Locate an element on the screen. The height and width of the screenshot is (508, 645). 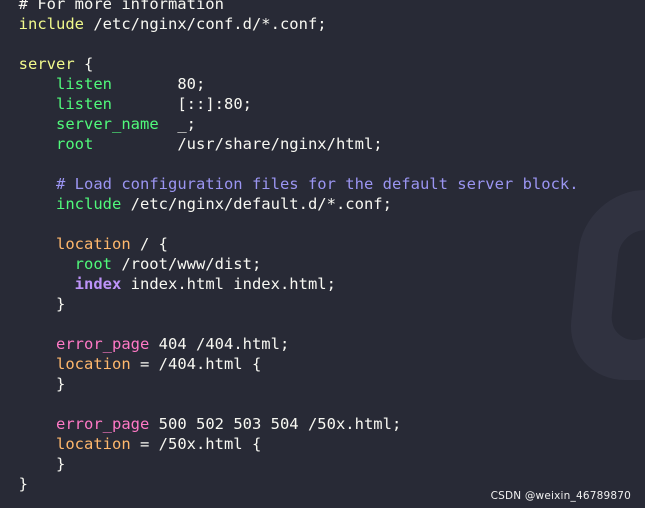
code-line: index index.html index.html; is located at coordinates (289, 284).